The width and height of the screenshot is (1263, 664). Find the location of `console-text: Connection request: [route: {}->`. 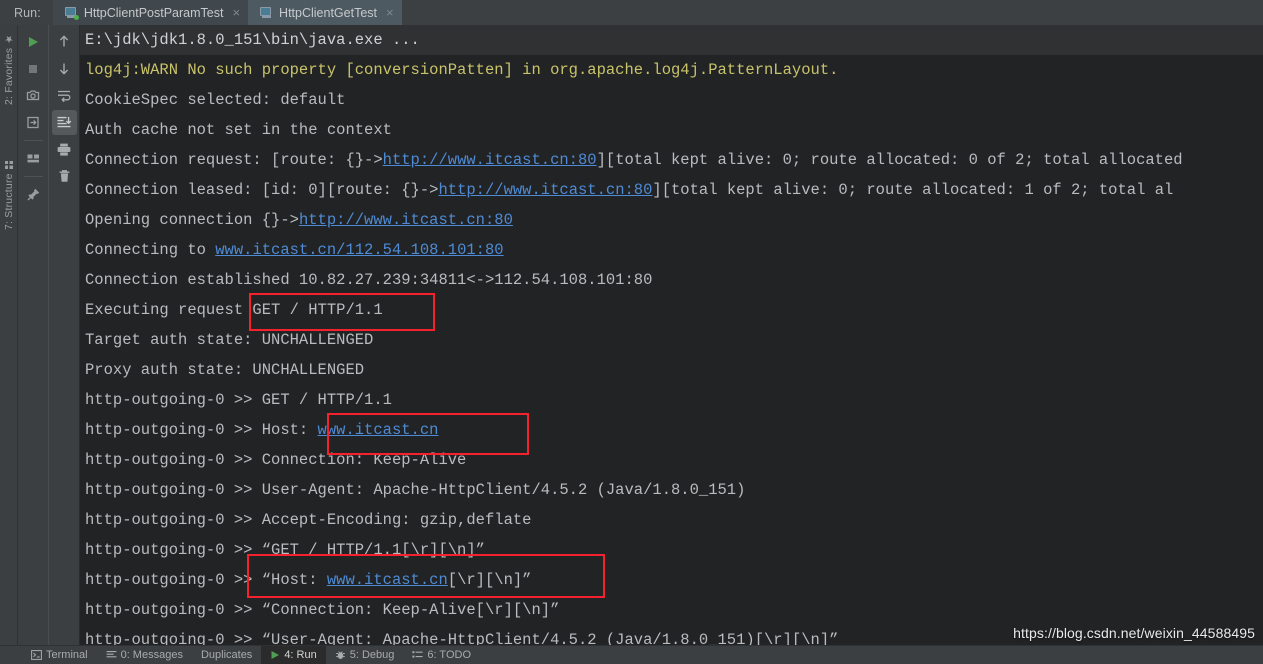

console-text: Connection request: [route: {}-> is located at coordinates (234, 160).